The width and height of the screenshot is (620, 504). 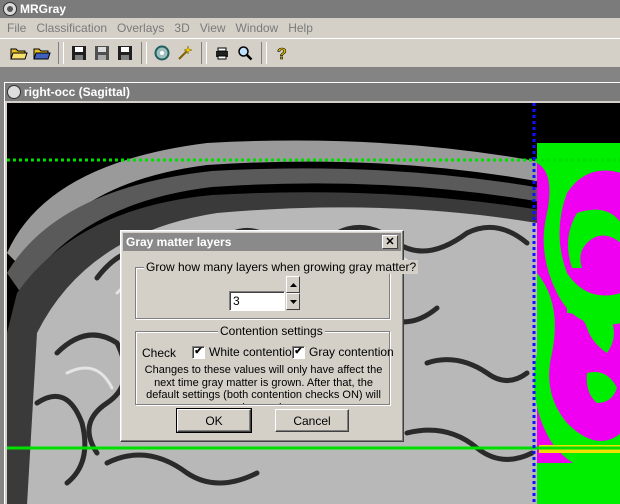 I want to click on print-icon, so click(x=222, y=53).